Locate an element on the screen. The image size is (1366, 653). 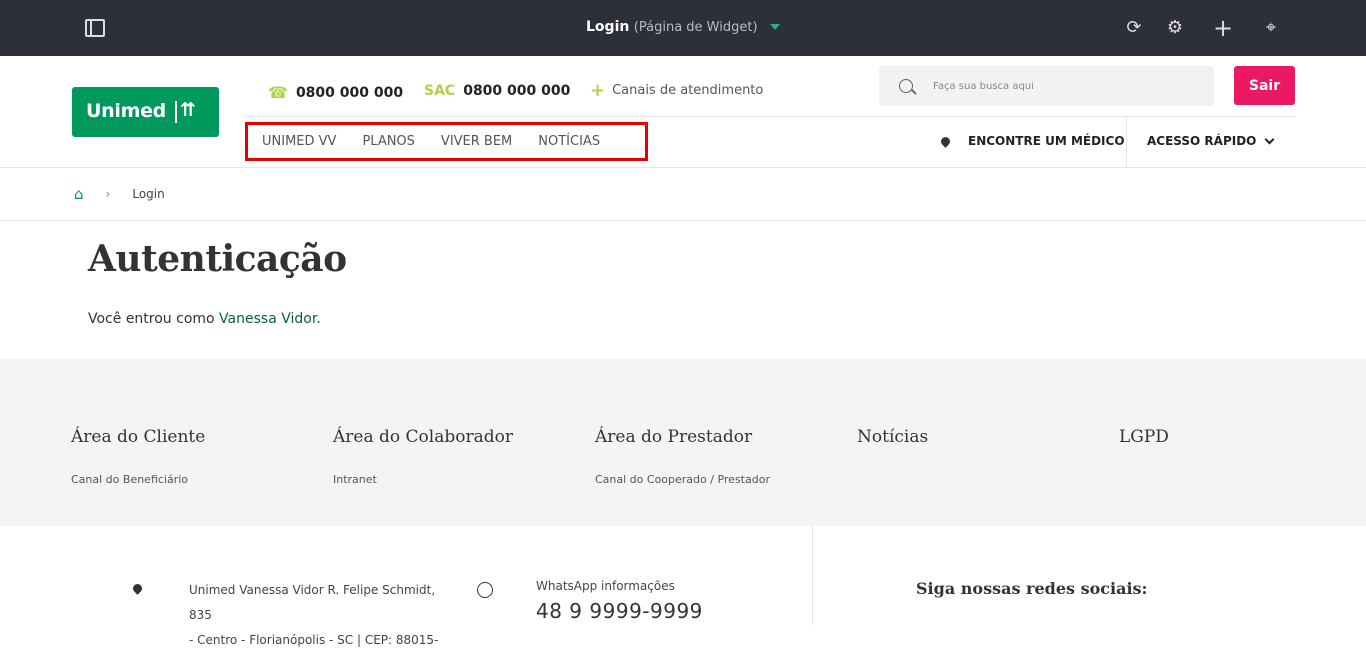
sac-label: SAC is located at coordinates (440, 91).